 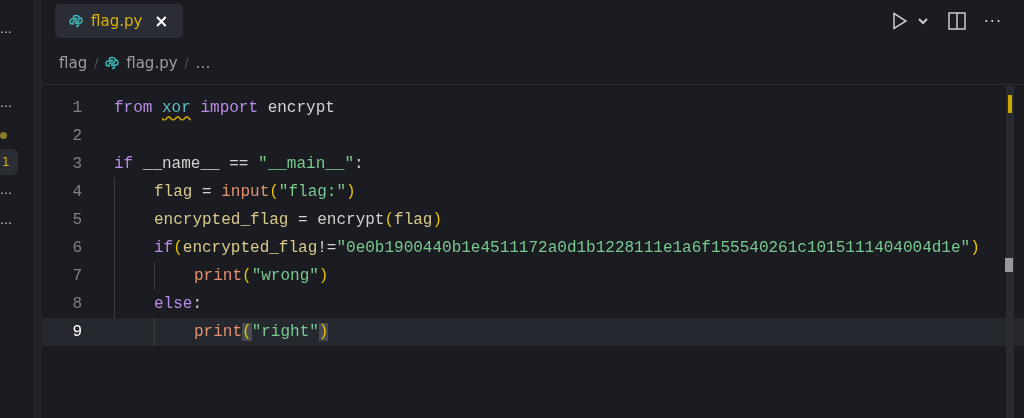 I want to click on run-icon, so click(x=899, y=21).